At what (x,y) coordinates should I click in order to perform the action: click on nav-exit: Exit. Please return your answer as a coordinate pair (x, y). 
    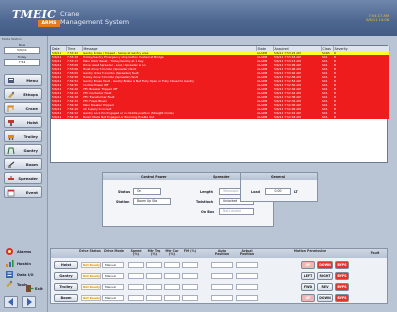
    Looking at the image, I should click on (35, 289).